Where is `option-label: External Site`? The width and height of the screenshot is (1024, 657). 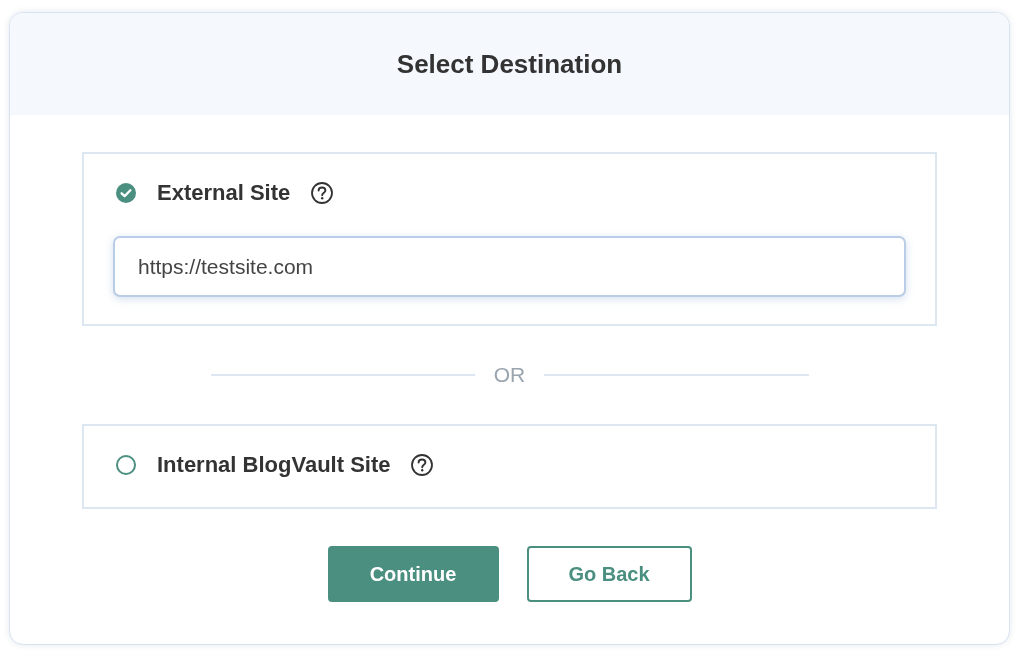
option-label: External Site is located at coordinates (224, 193).